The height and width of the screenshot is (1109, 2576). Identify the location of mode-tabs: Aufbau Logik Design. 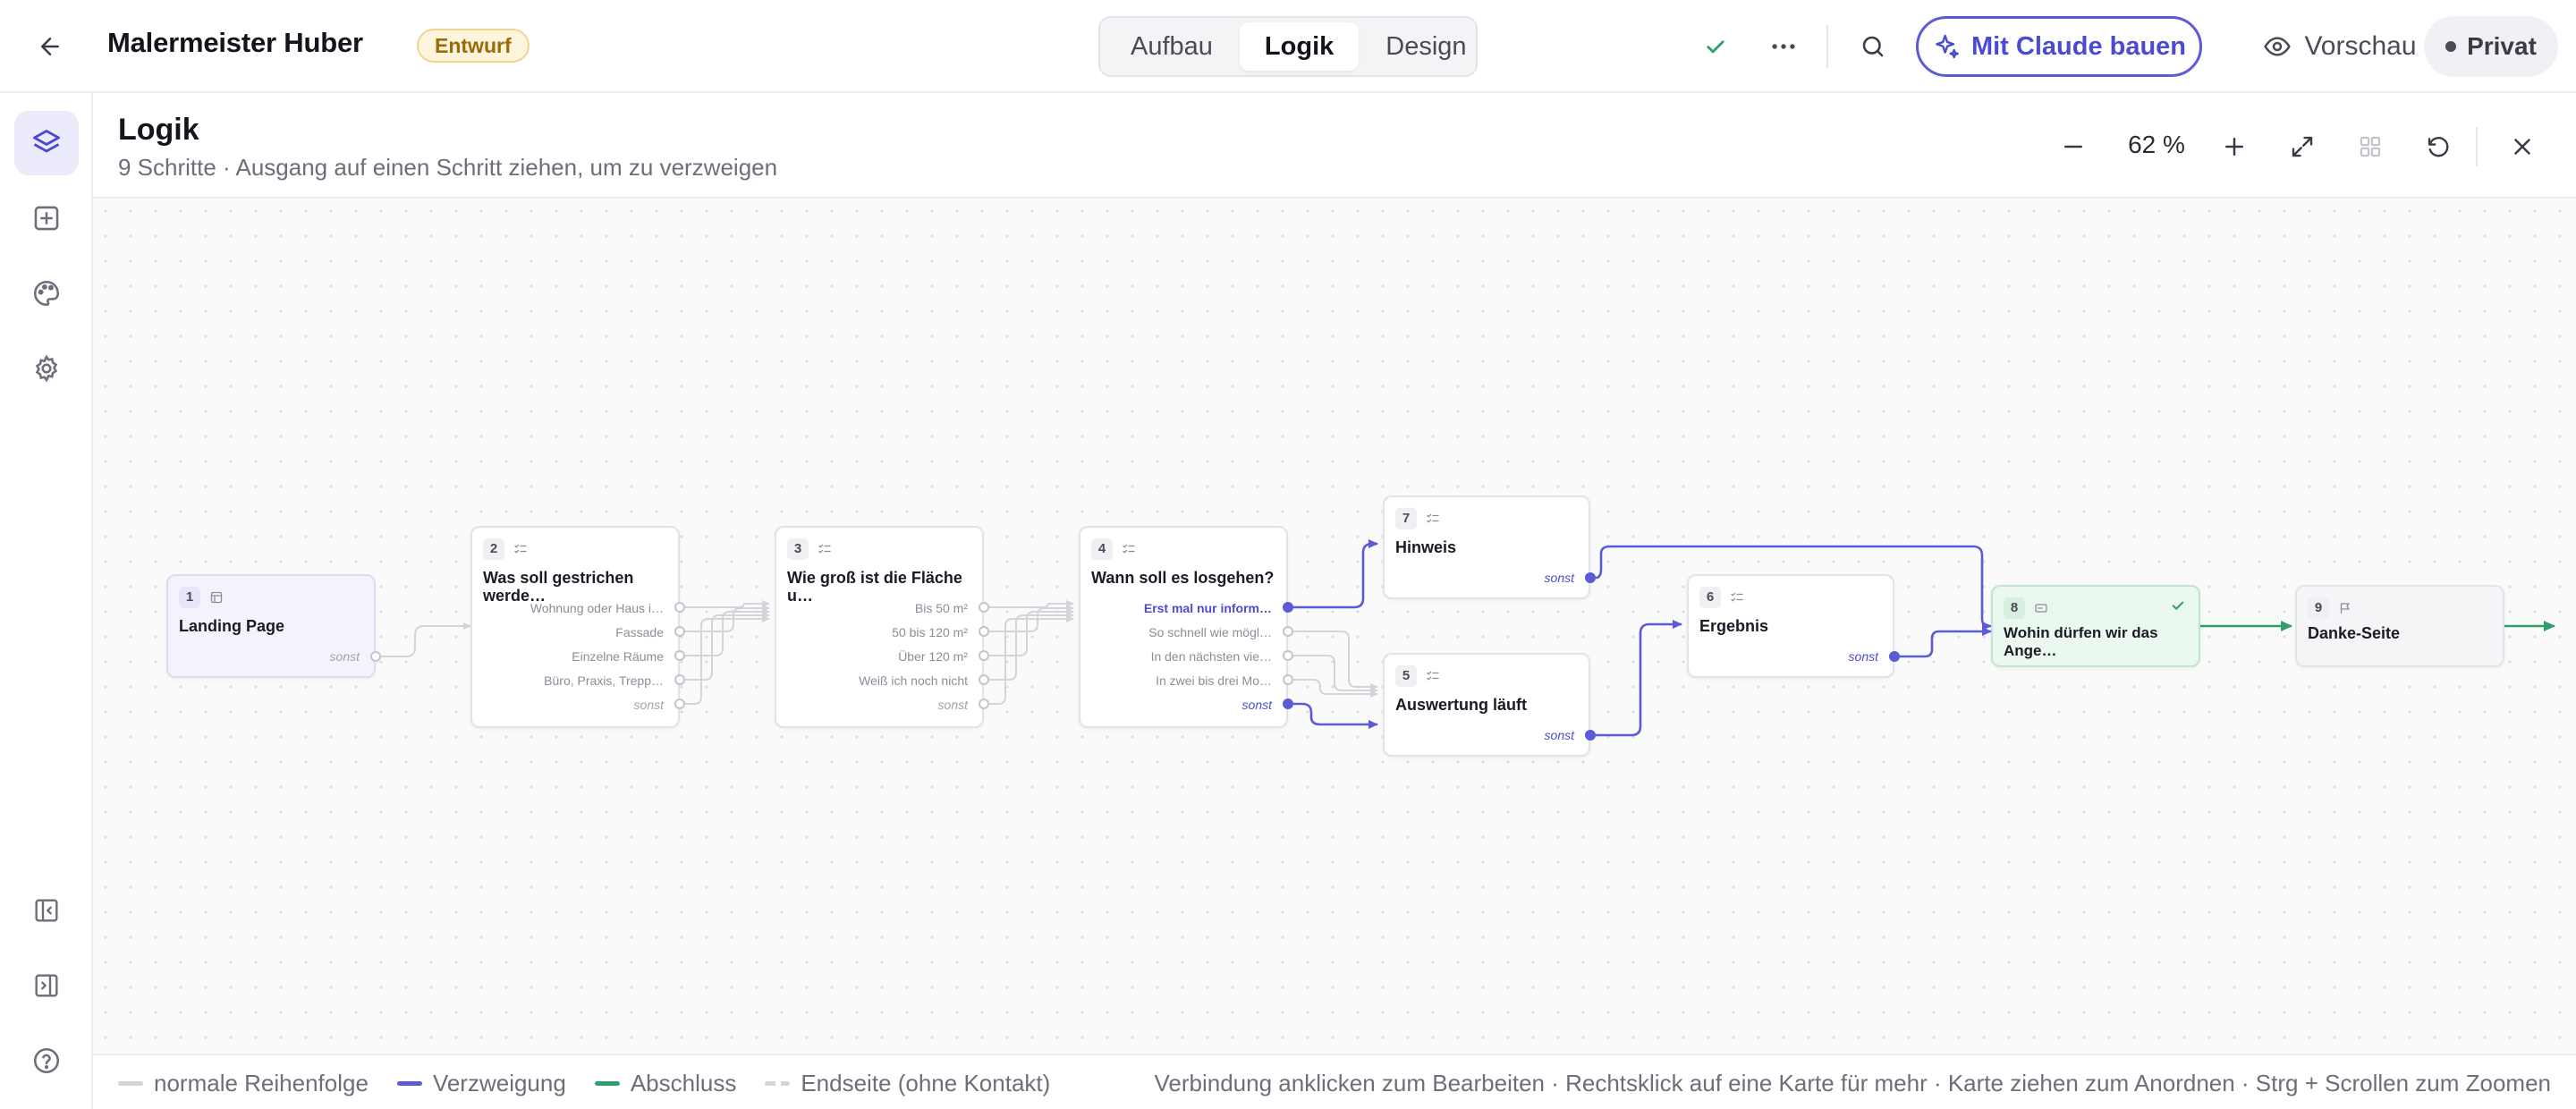
(1288, 47).